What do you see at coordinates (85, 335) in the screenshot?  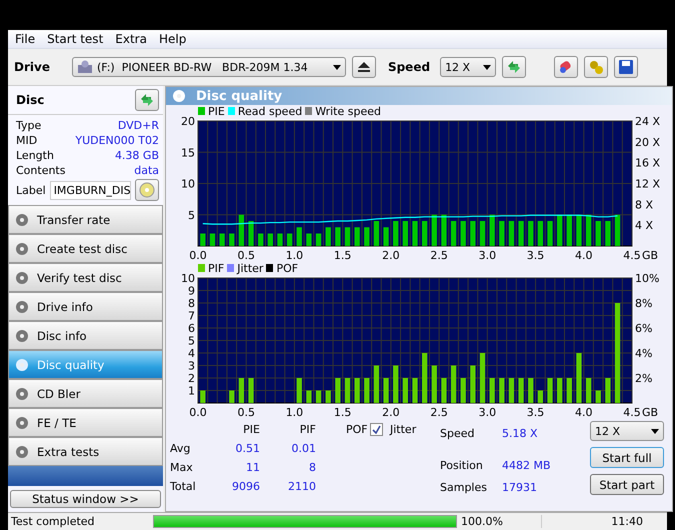 I see `nav-button: Disc info` at bounding box center [85, 335].